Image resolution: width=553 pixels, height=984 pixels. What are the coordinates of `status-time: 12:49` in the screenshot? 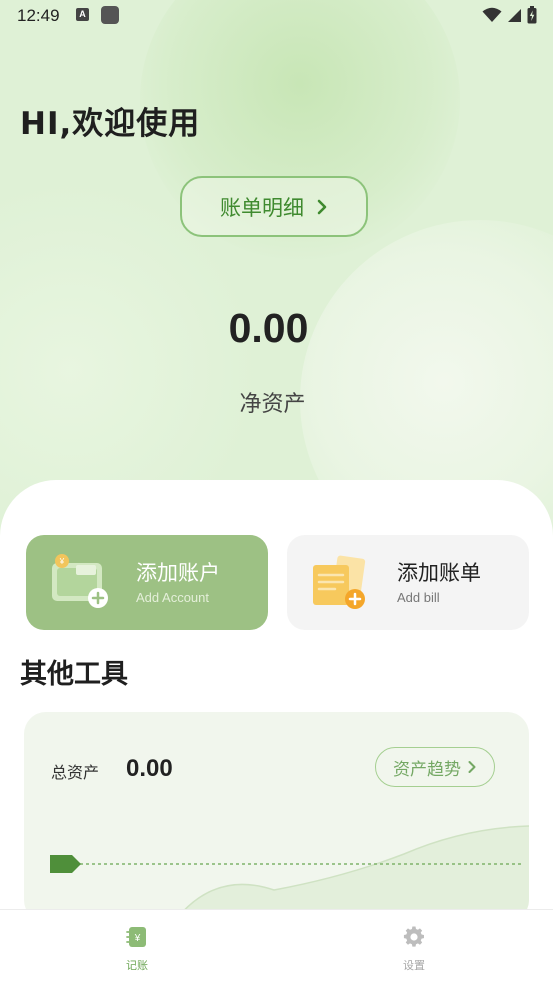 It's located at (38, 15).